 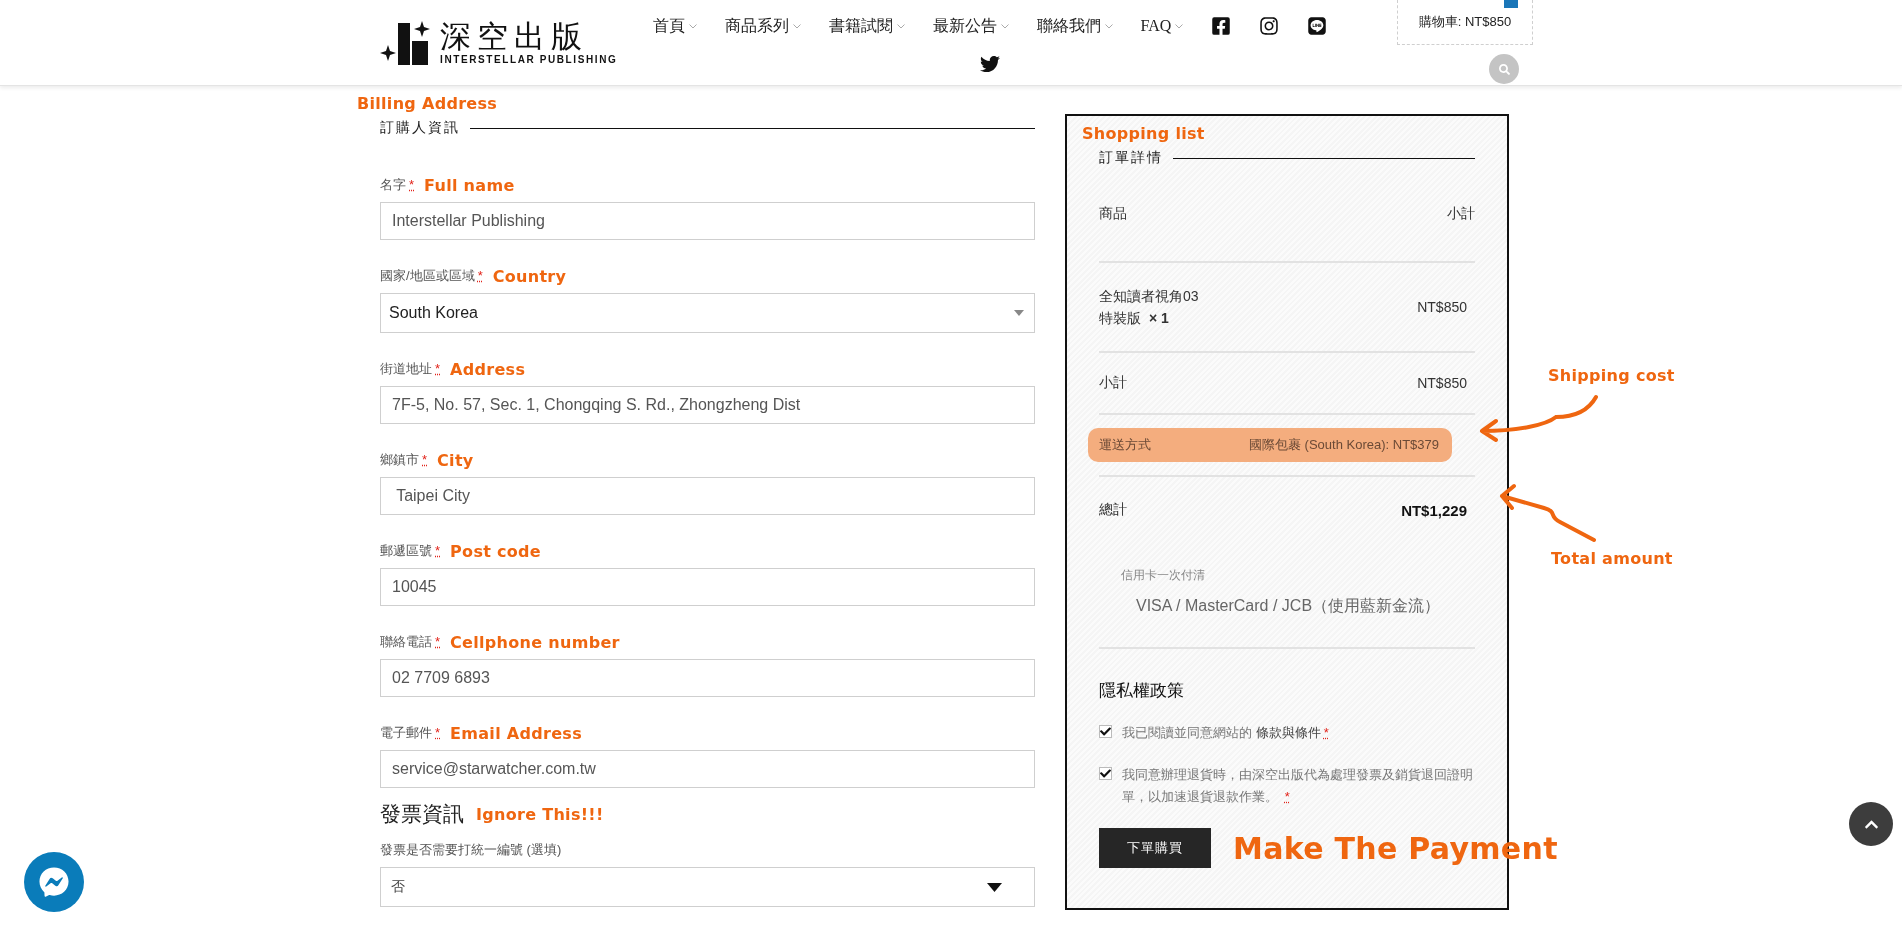 What do you see at coordinates (1434, 510) in the screenshot?
I see `total-value: NT$1,229` at bounding box center [1434, 510].